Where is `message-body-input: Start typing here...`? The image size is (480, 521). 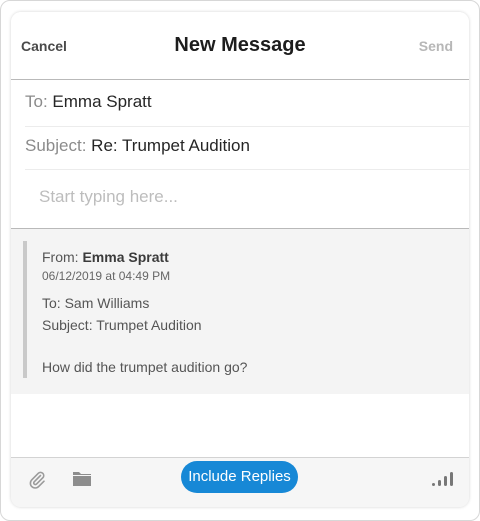
message-body-input: Start typing here... is located at coordinates (108, 197).